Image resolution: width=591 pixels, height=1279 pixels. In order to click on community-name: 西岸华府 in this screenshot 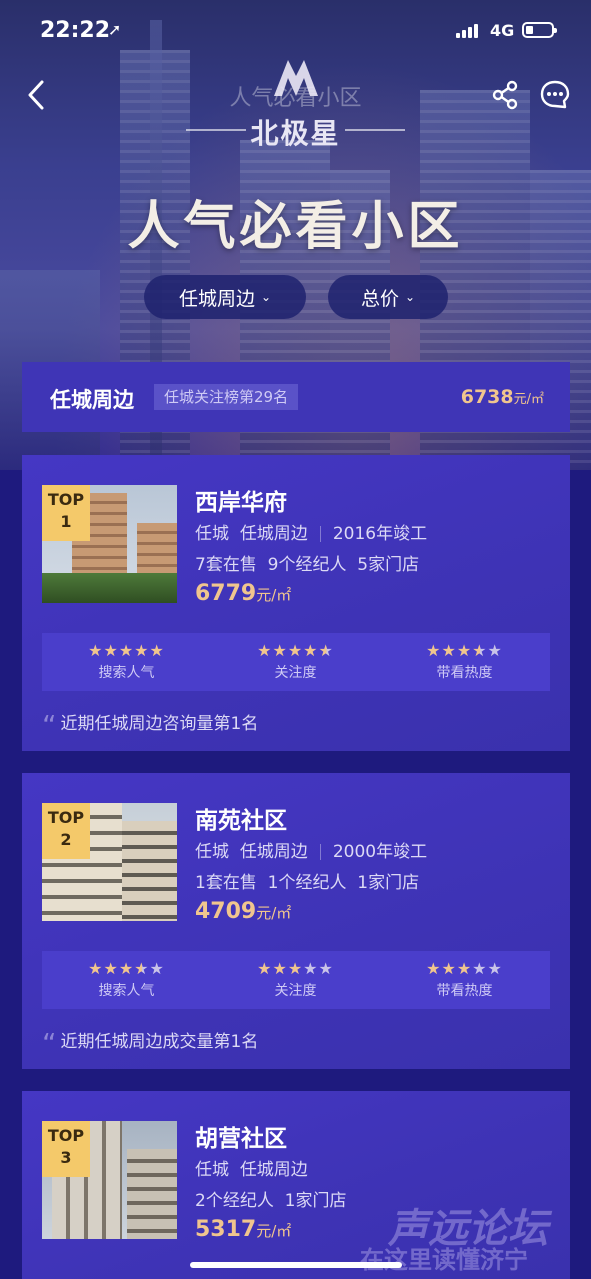, I will do `click(241, 503)`.